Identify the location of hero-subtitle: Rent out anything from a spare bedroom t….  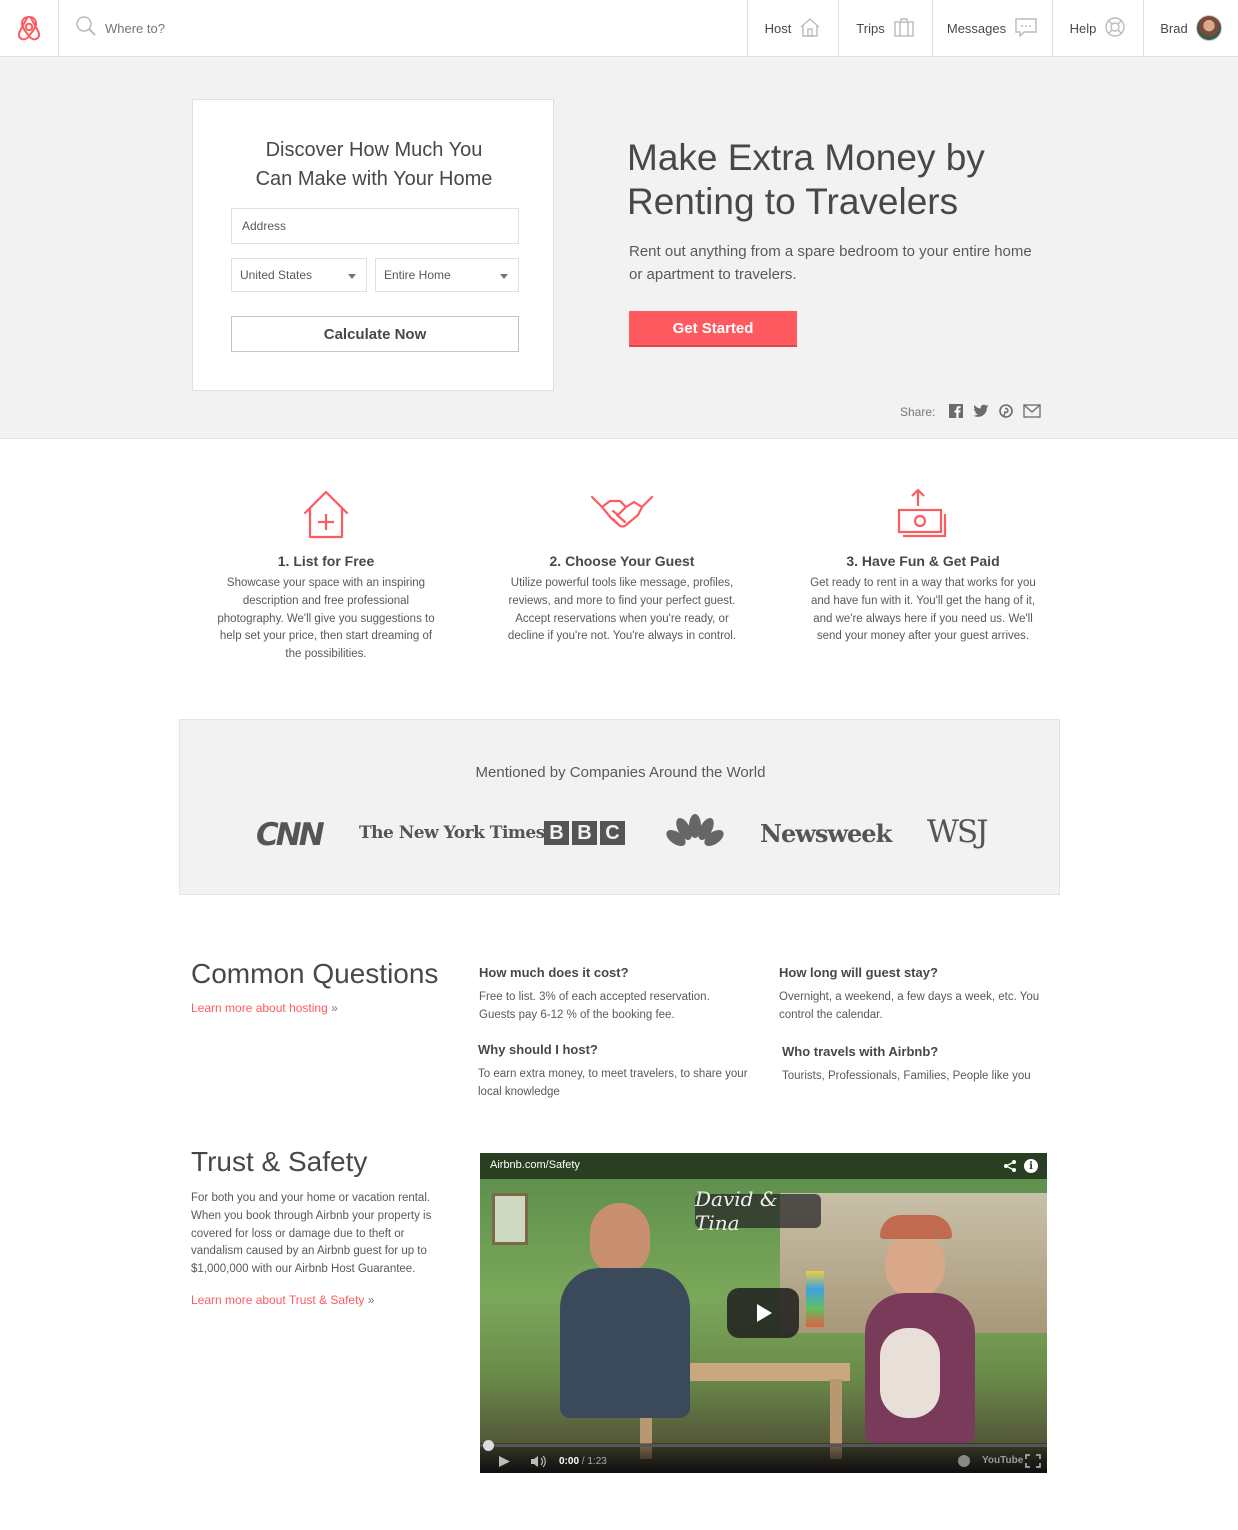
(830, 263).